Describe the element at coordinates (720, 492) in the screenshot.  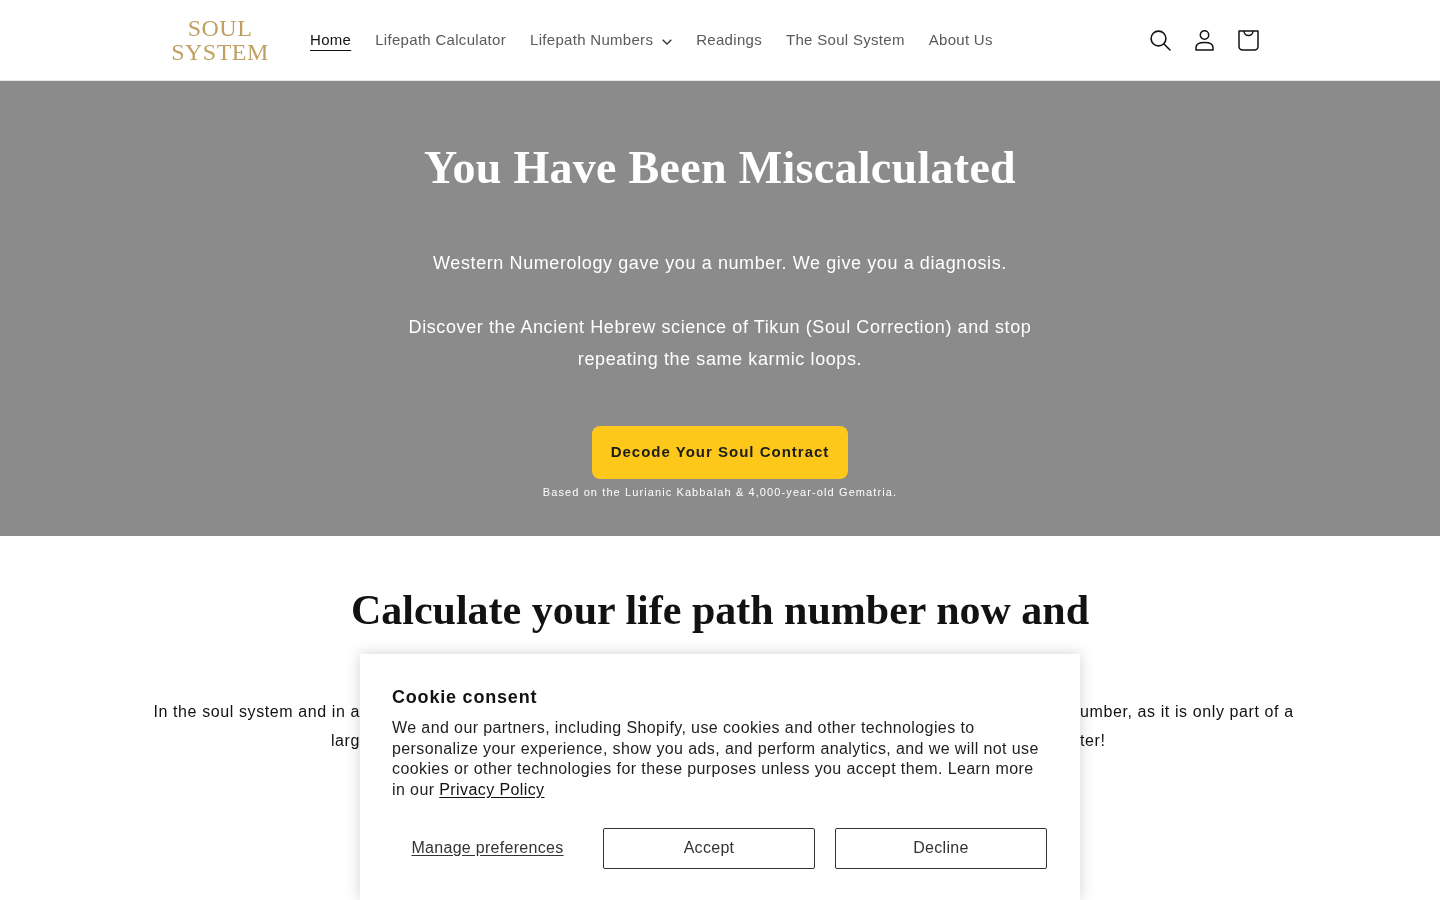
I see `hero-caption: Based on the Lurianic Kabbalah & 4,000-year-old Gematria.` at that location.